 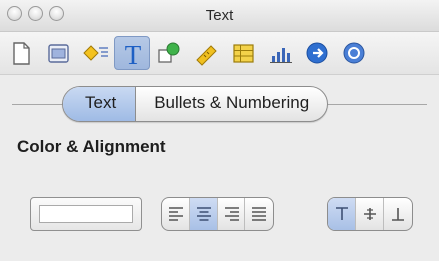 I want to click on tab-segmented-control: Text Bullets & Numbering, so click(x=195, y=104).